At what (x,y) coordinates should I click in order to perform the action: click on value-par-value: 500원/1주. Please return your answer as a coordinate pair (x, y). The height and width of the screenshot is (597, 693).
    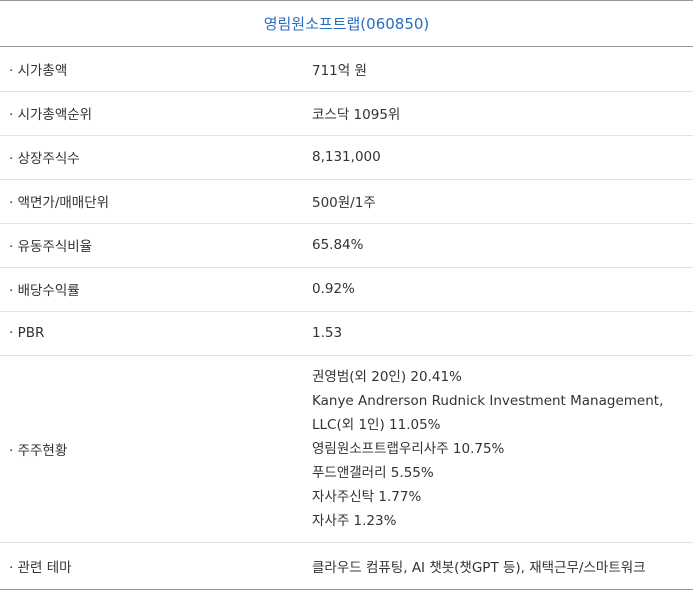
    Looking at the image, I should click on (502, 201).